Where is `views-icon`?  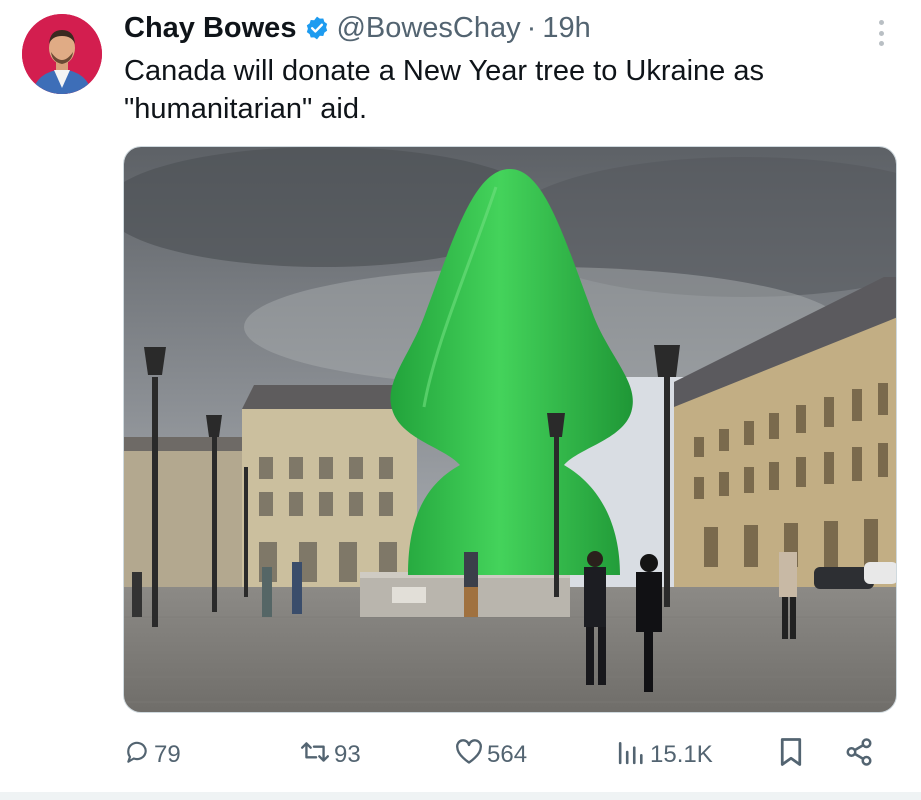
views-icon is located at coordinates (633, 755).